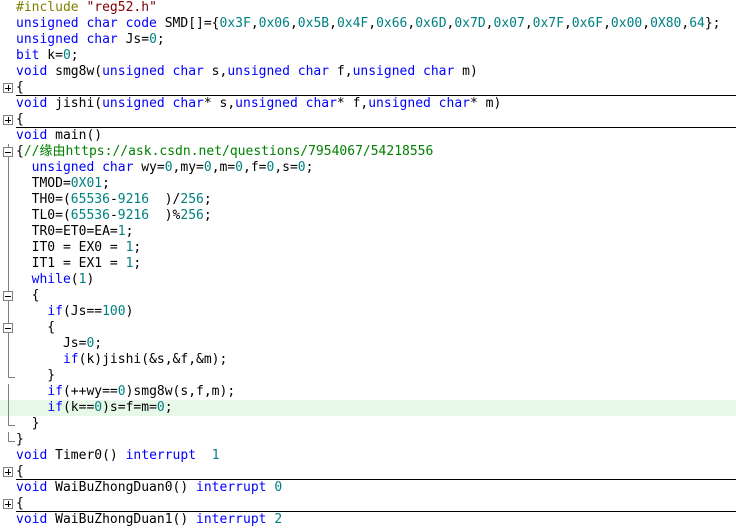  I want to click on code-token: ), so click(90, 279).